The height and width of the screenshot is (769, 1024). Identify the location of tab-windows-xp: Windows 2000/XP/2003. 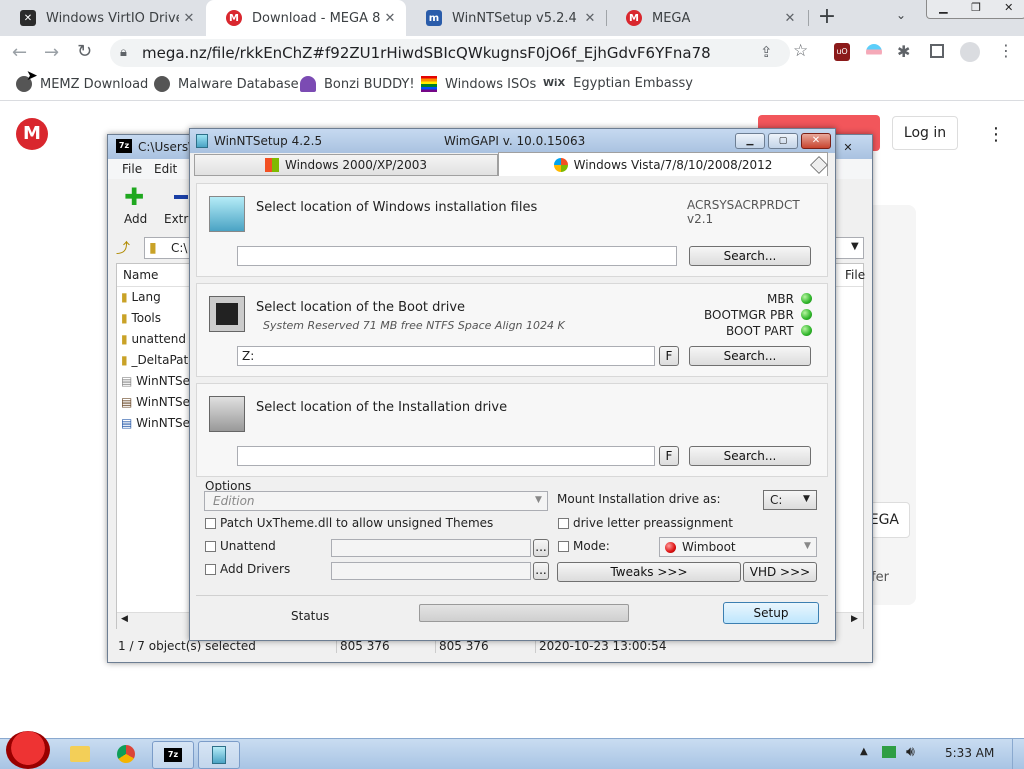
(346, 165).